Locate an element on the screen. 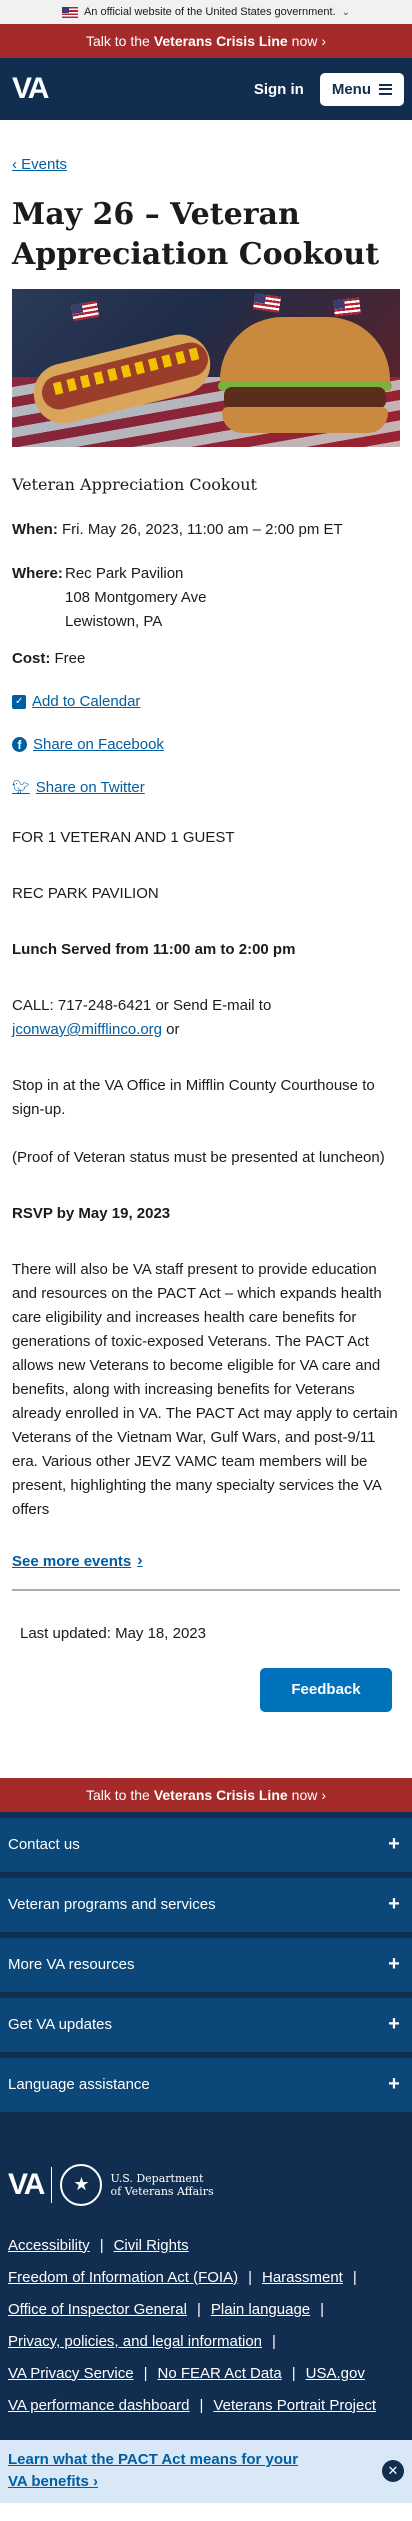 This screenshot has width=412, height=2521. privacy-service-link: VA Privacy Service is located at coordinates (71, 2373).